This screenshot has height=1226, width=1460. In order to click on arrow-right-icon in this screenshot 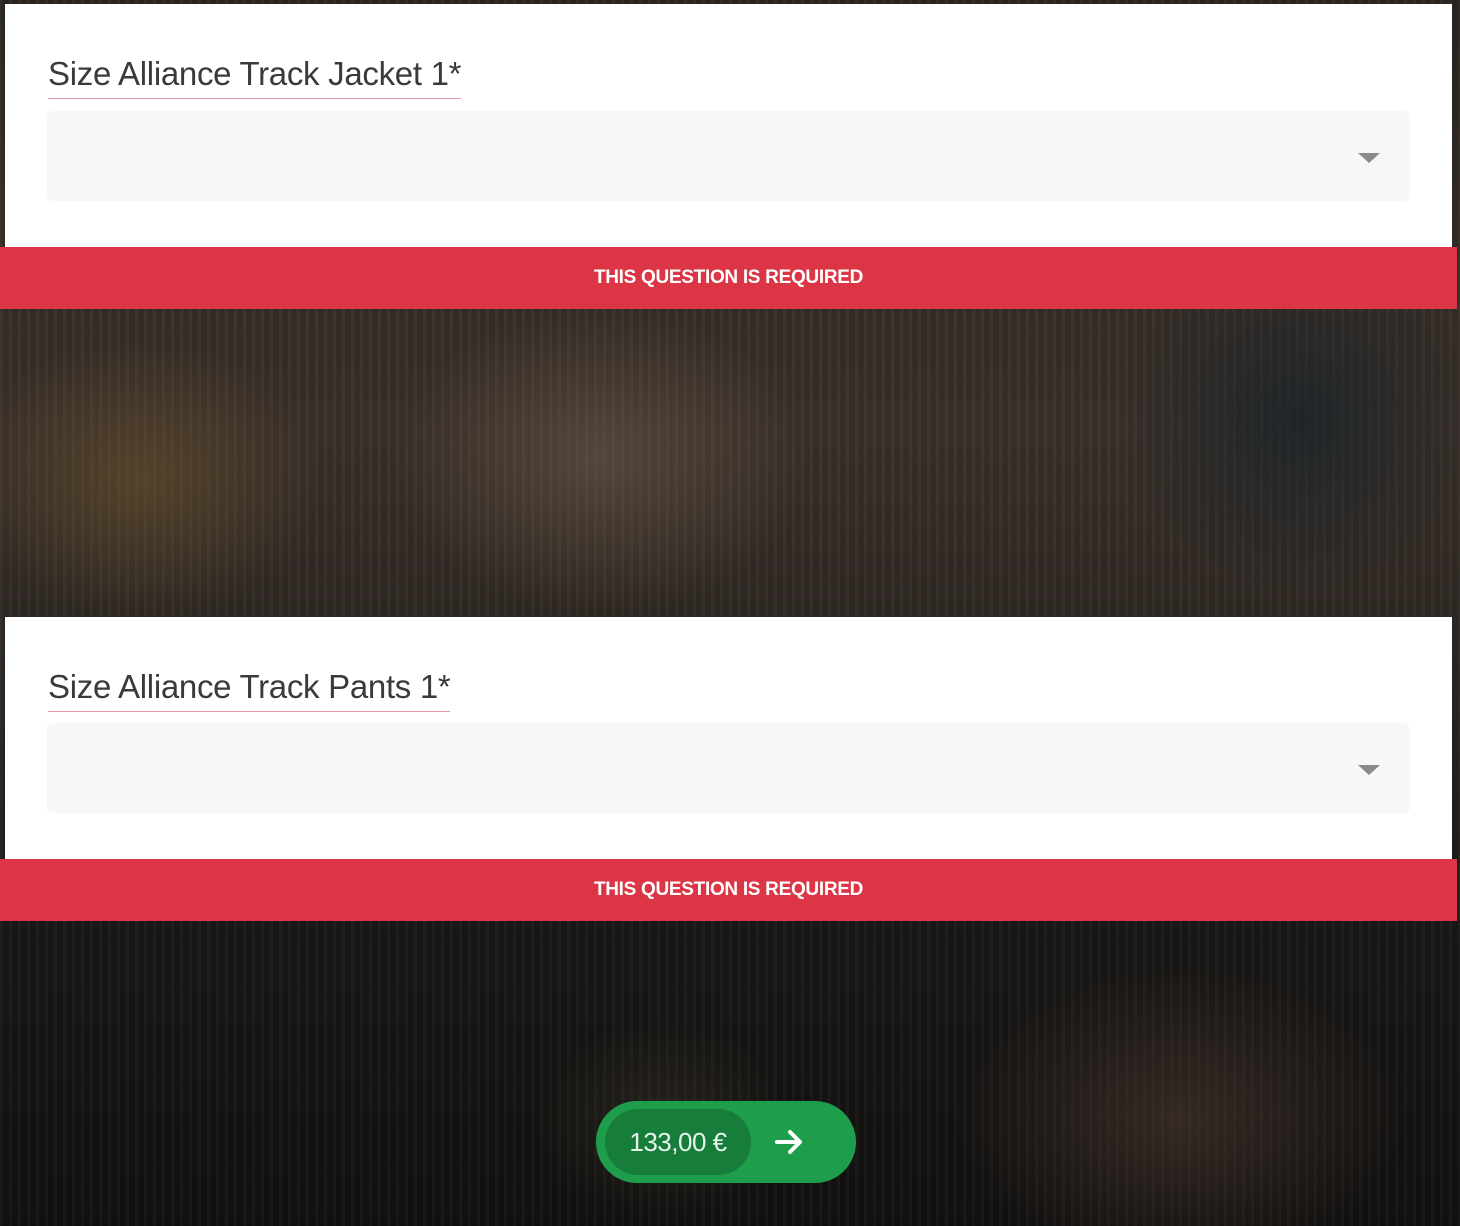, I will do `click(789, 1142)`.